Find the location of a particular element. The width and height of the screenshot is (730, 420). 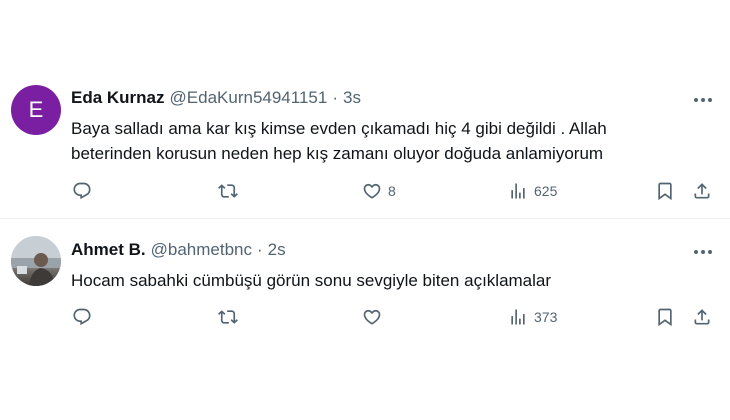

avatar is located at coordinates (36, 261).